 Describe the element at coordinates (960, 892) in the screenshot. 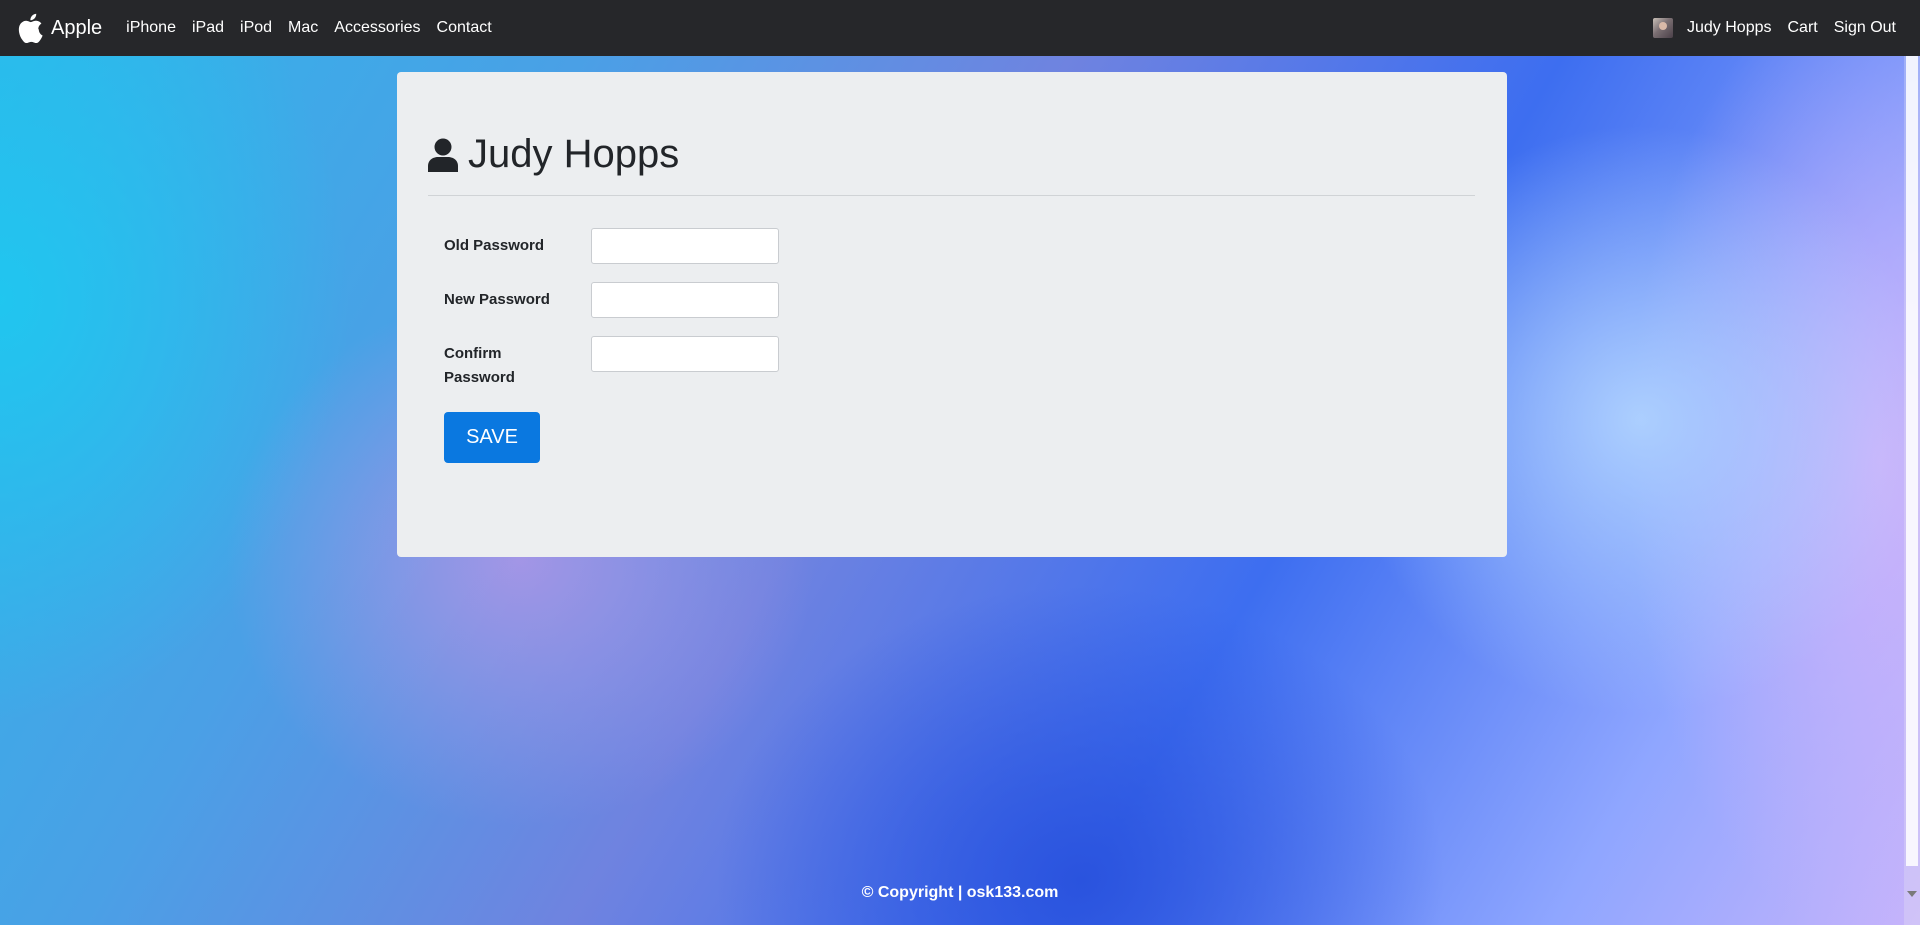

I see `footer-copyright: © Copyright | osk133.com` at that location.